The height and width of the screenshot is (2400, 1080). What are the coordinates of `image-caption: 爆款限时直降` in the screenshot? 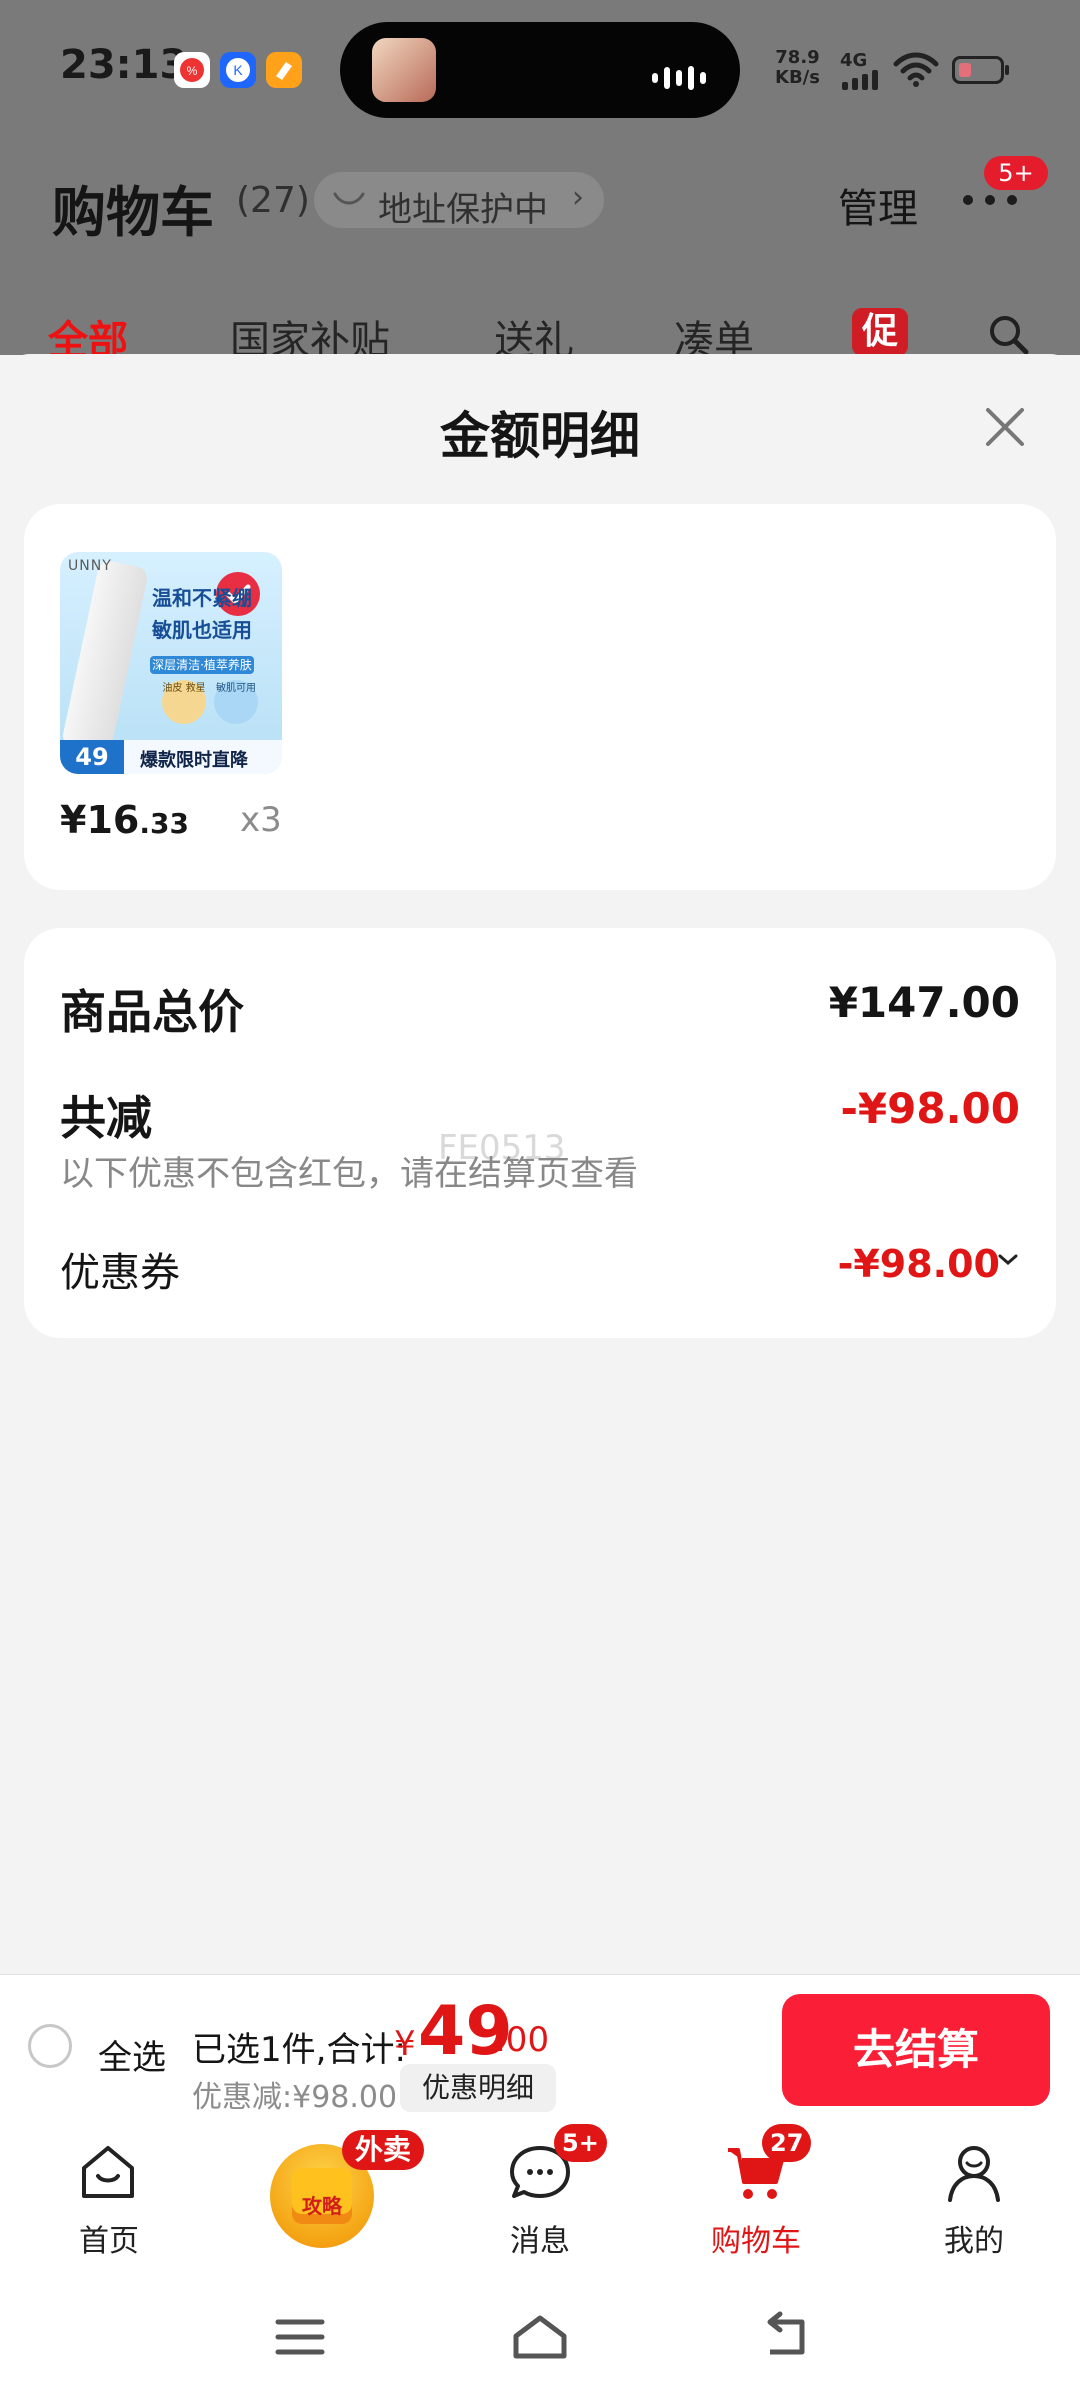 It's located at (194, 760).